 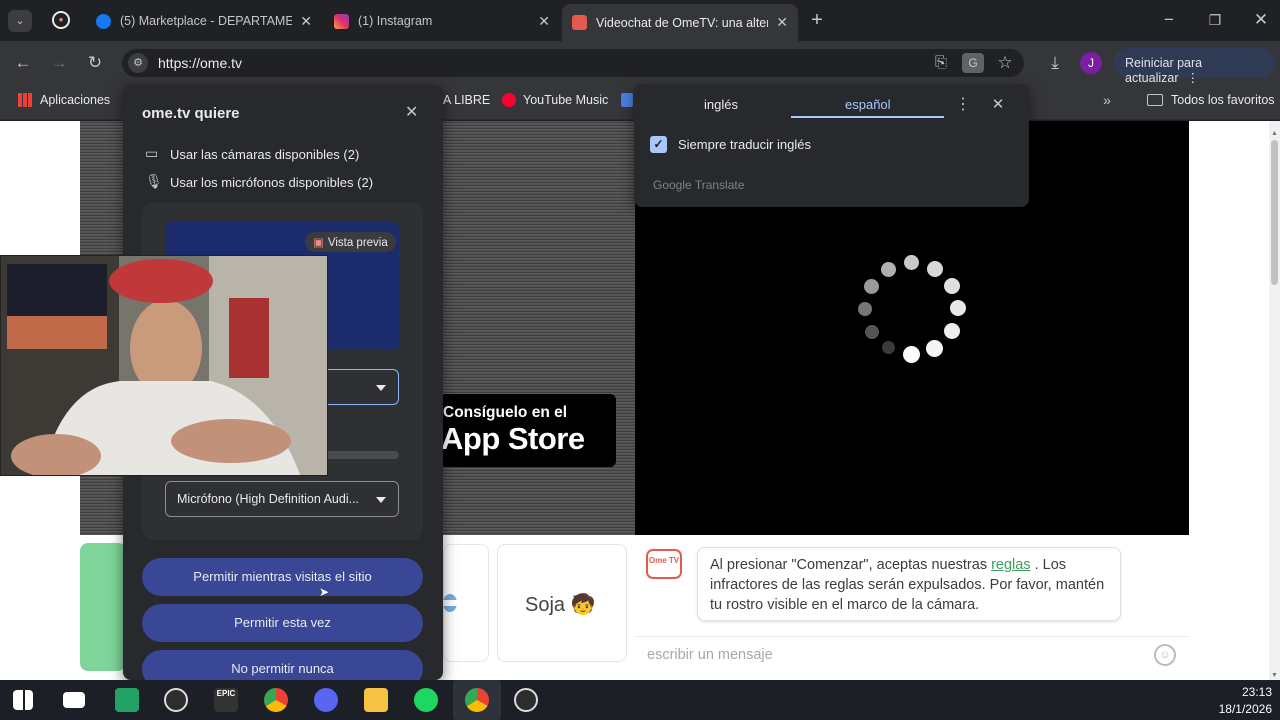 What do you see at coordinates (573, 63) in the screenshot?
I see `address-bar` at bounding box center [573, 63].